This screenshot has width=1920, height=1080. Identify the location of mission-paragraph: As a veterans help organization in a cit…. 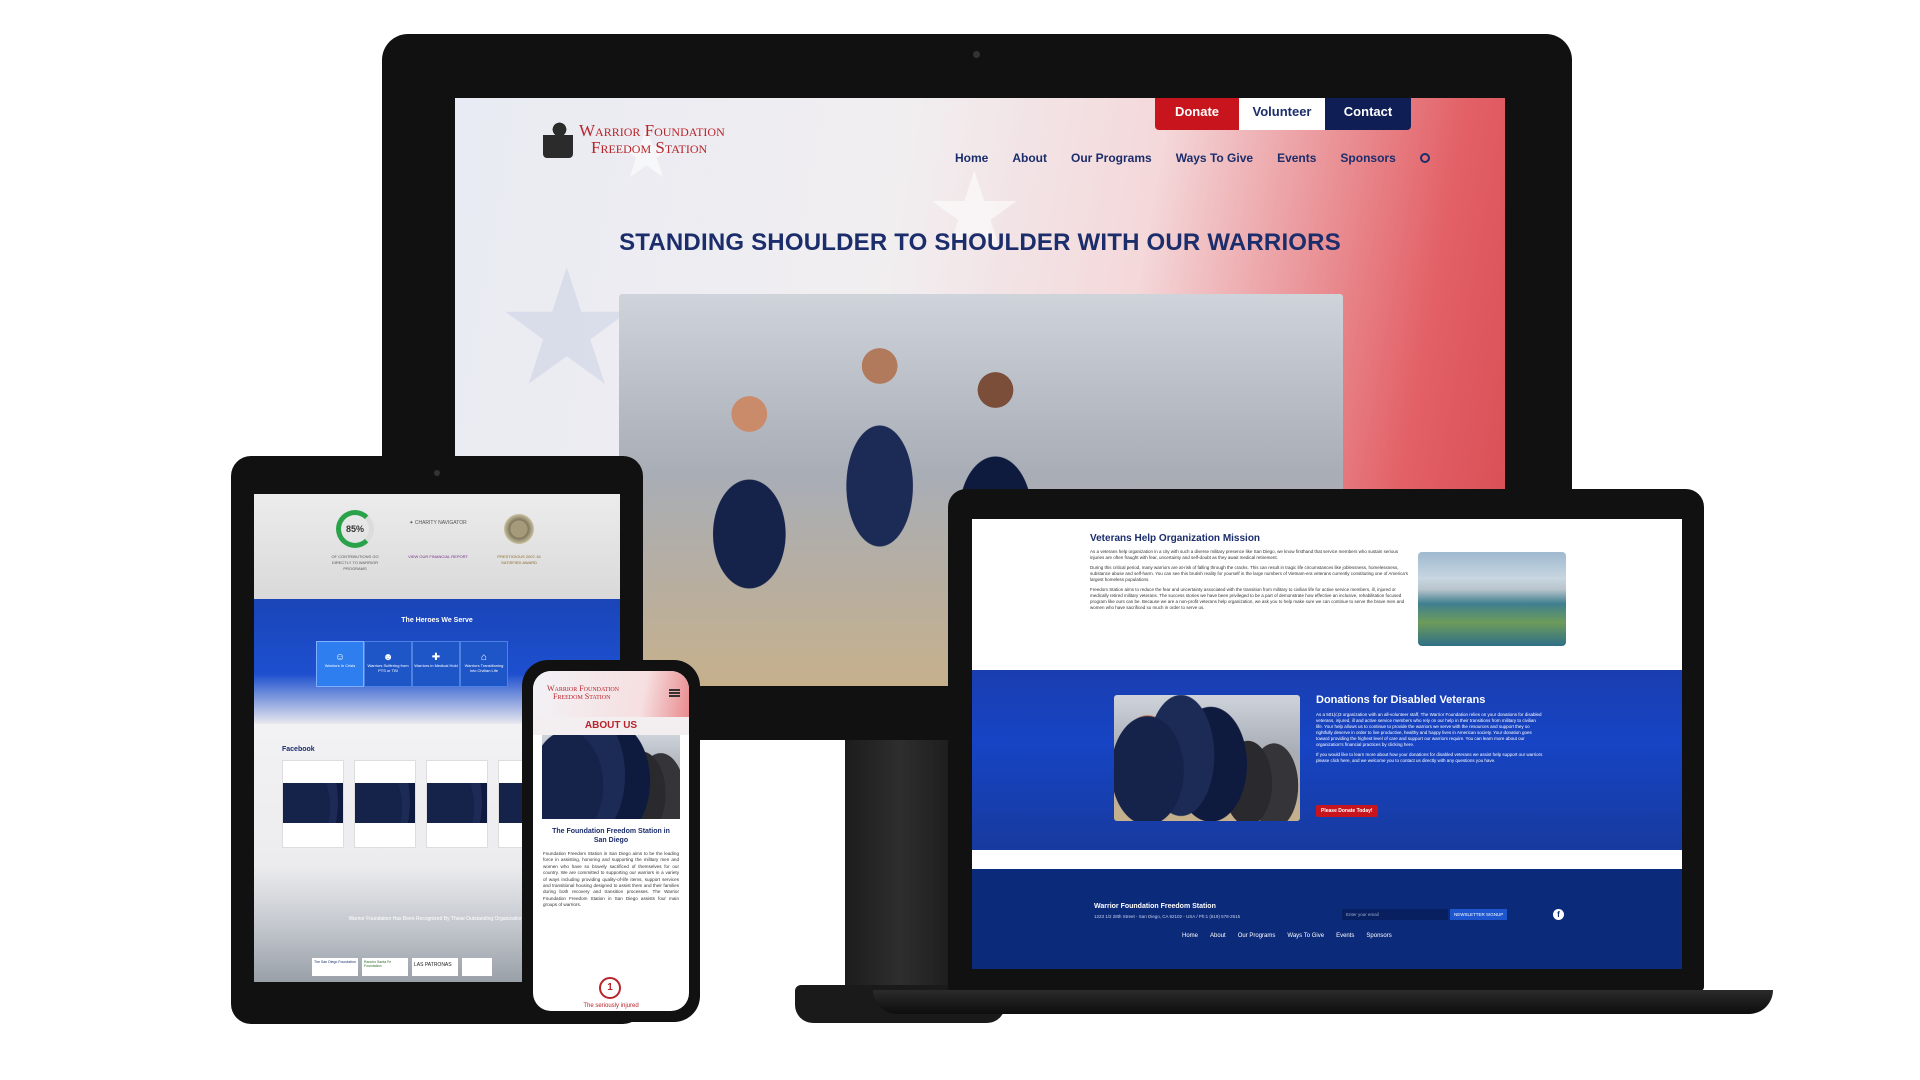
(1244, 554).